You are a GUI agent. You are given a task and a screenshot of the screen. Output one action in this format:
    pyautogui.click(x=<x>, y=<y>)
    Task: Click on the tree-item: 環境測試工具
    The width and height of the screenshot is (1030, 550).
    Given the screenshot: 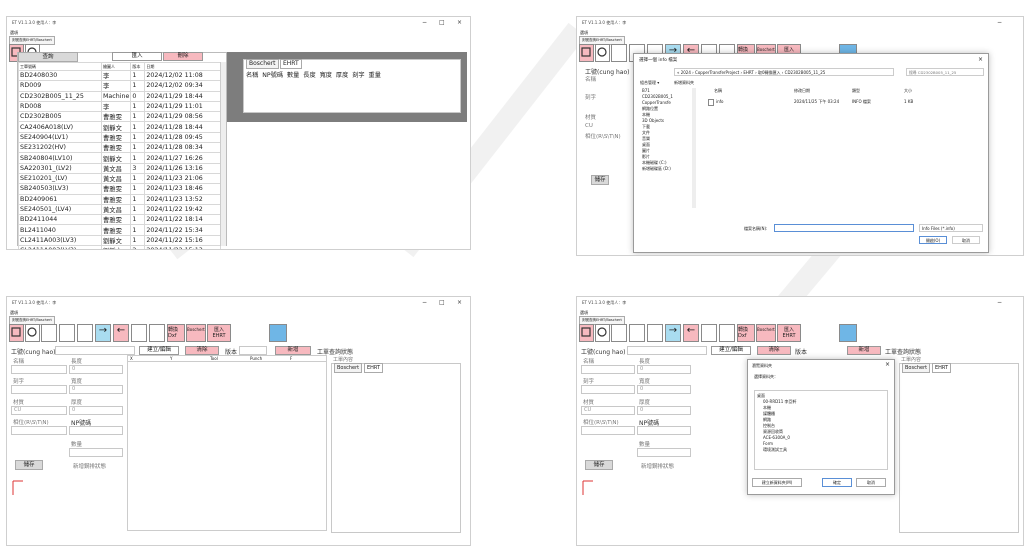 What is the action you would take?
    pyautogui.click(x=821, y=450)
    